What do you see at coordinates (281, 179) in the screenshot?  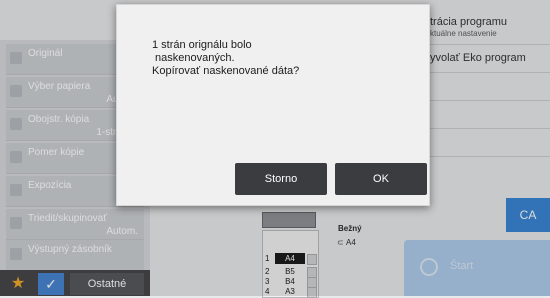 I see `cancel-button: Storno` at bounding box center [281, 179].